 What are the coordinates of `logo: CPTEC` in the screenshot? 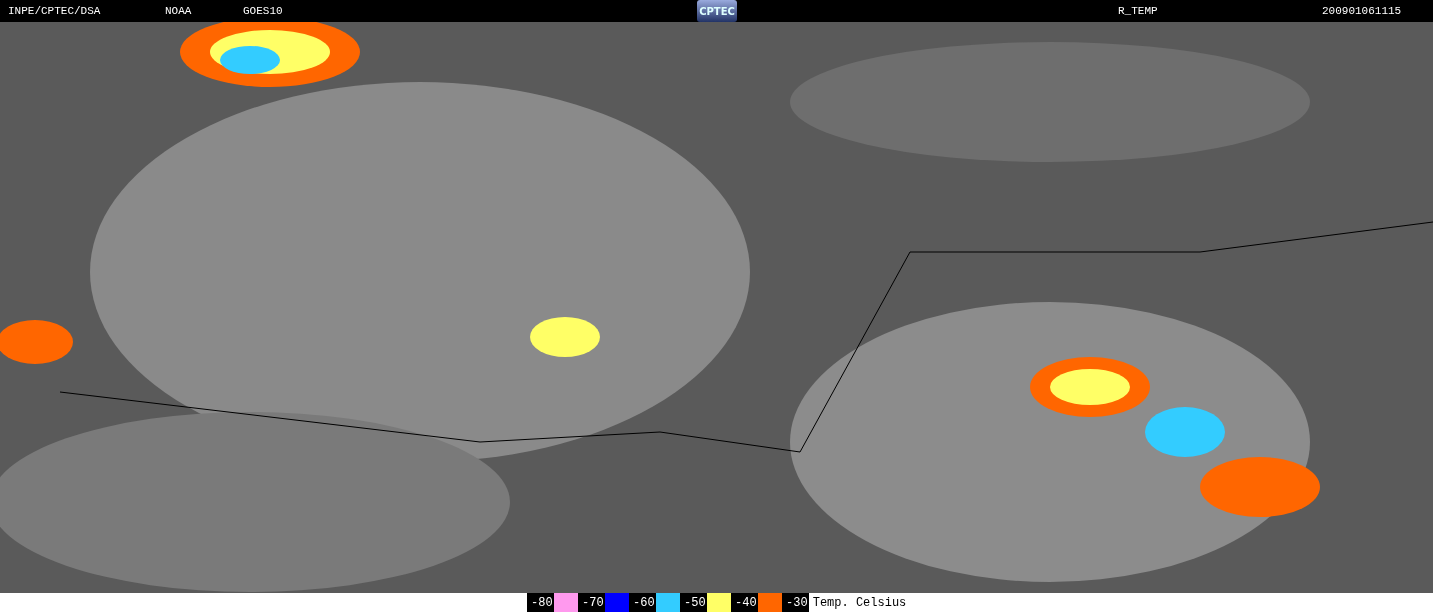 It's located at (717, 11).